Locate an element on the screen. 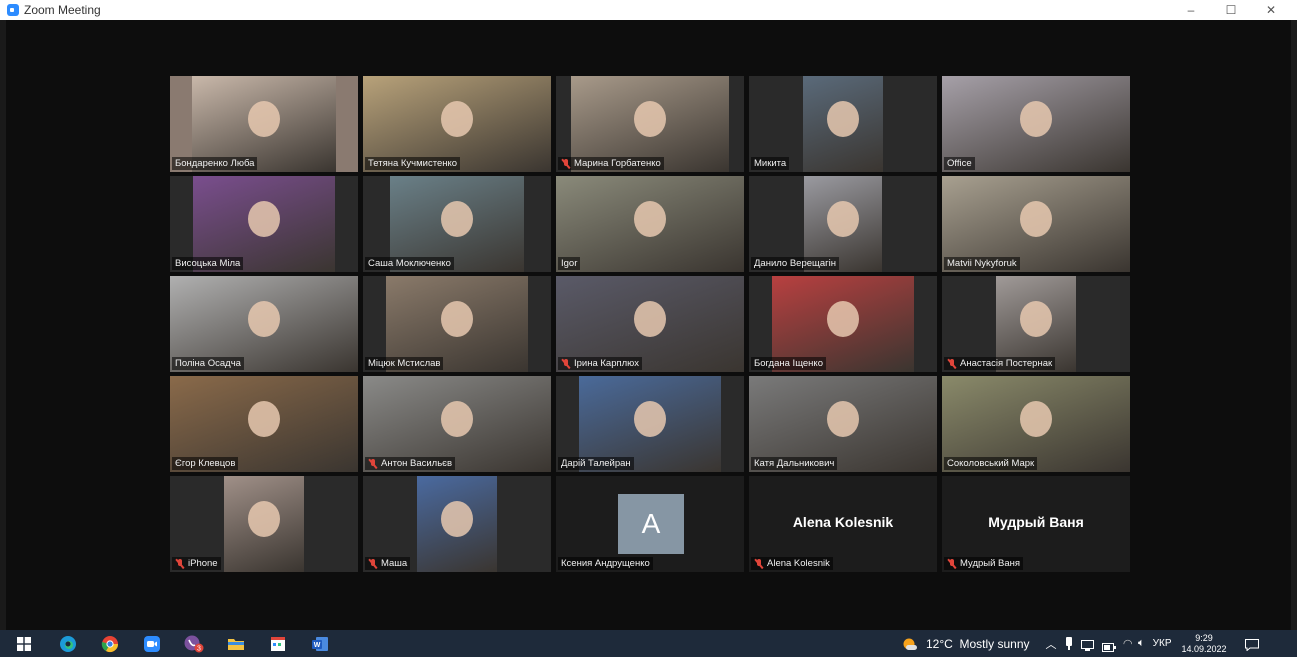 The height and width of the screenshot is (657, 1297). participant-name-label: Антон Васильєв is located at coordinates (410, 463).